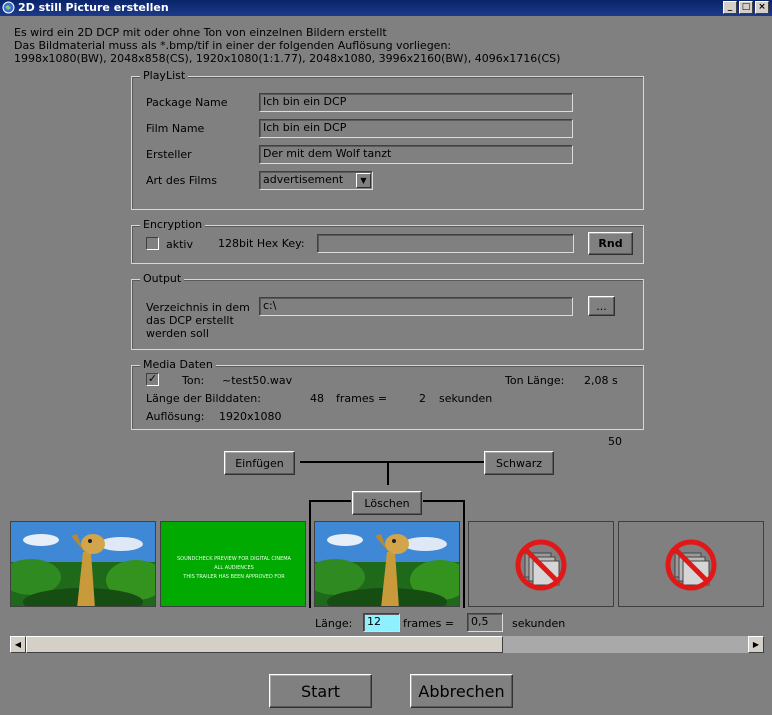 This screenshot has height=715, width=772. I want to click on horizontal-scrollbar: ◀ ▶, so click(387, 644).